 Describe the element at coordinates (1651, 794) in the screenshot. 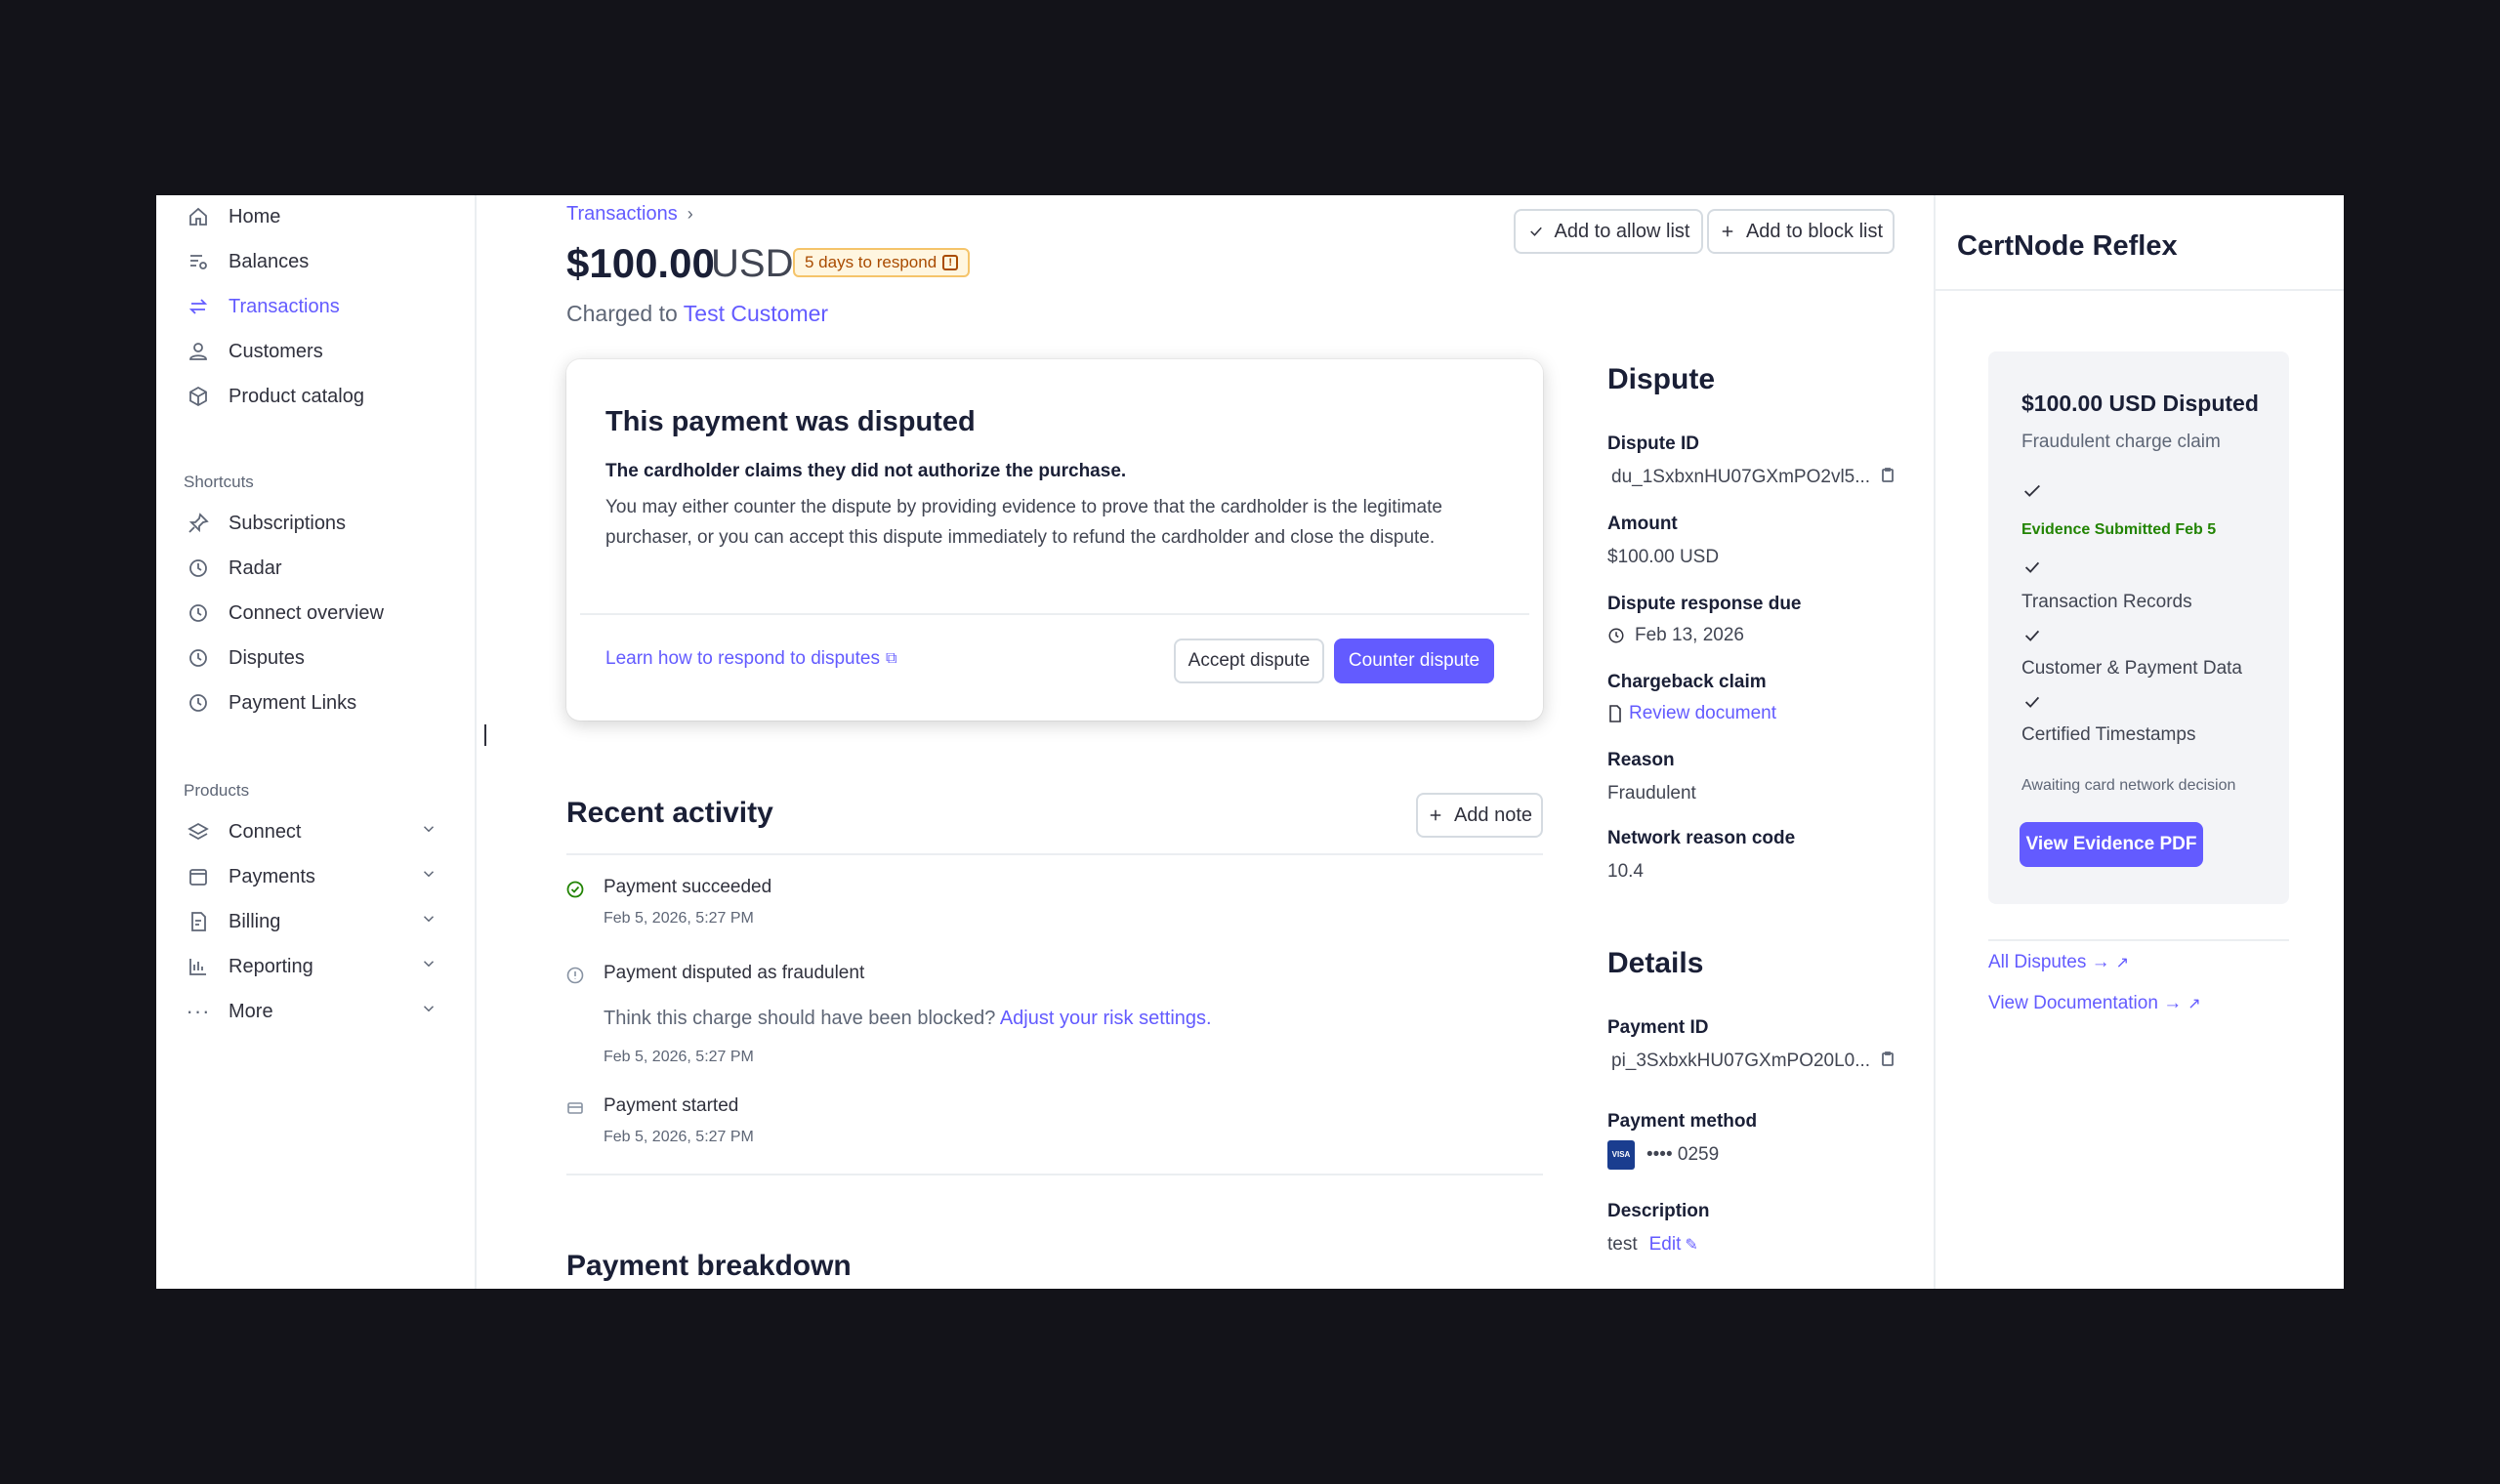

I see `reason-value-link: Fraudulent` at that location.